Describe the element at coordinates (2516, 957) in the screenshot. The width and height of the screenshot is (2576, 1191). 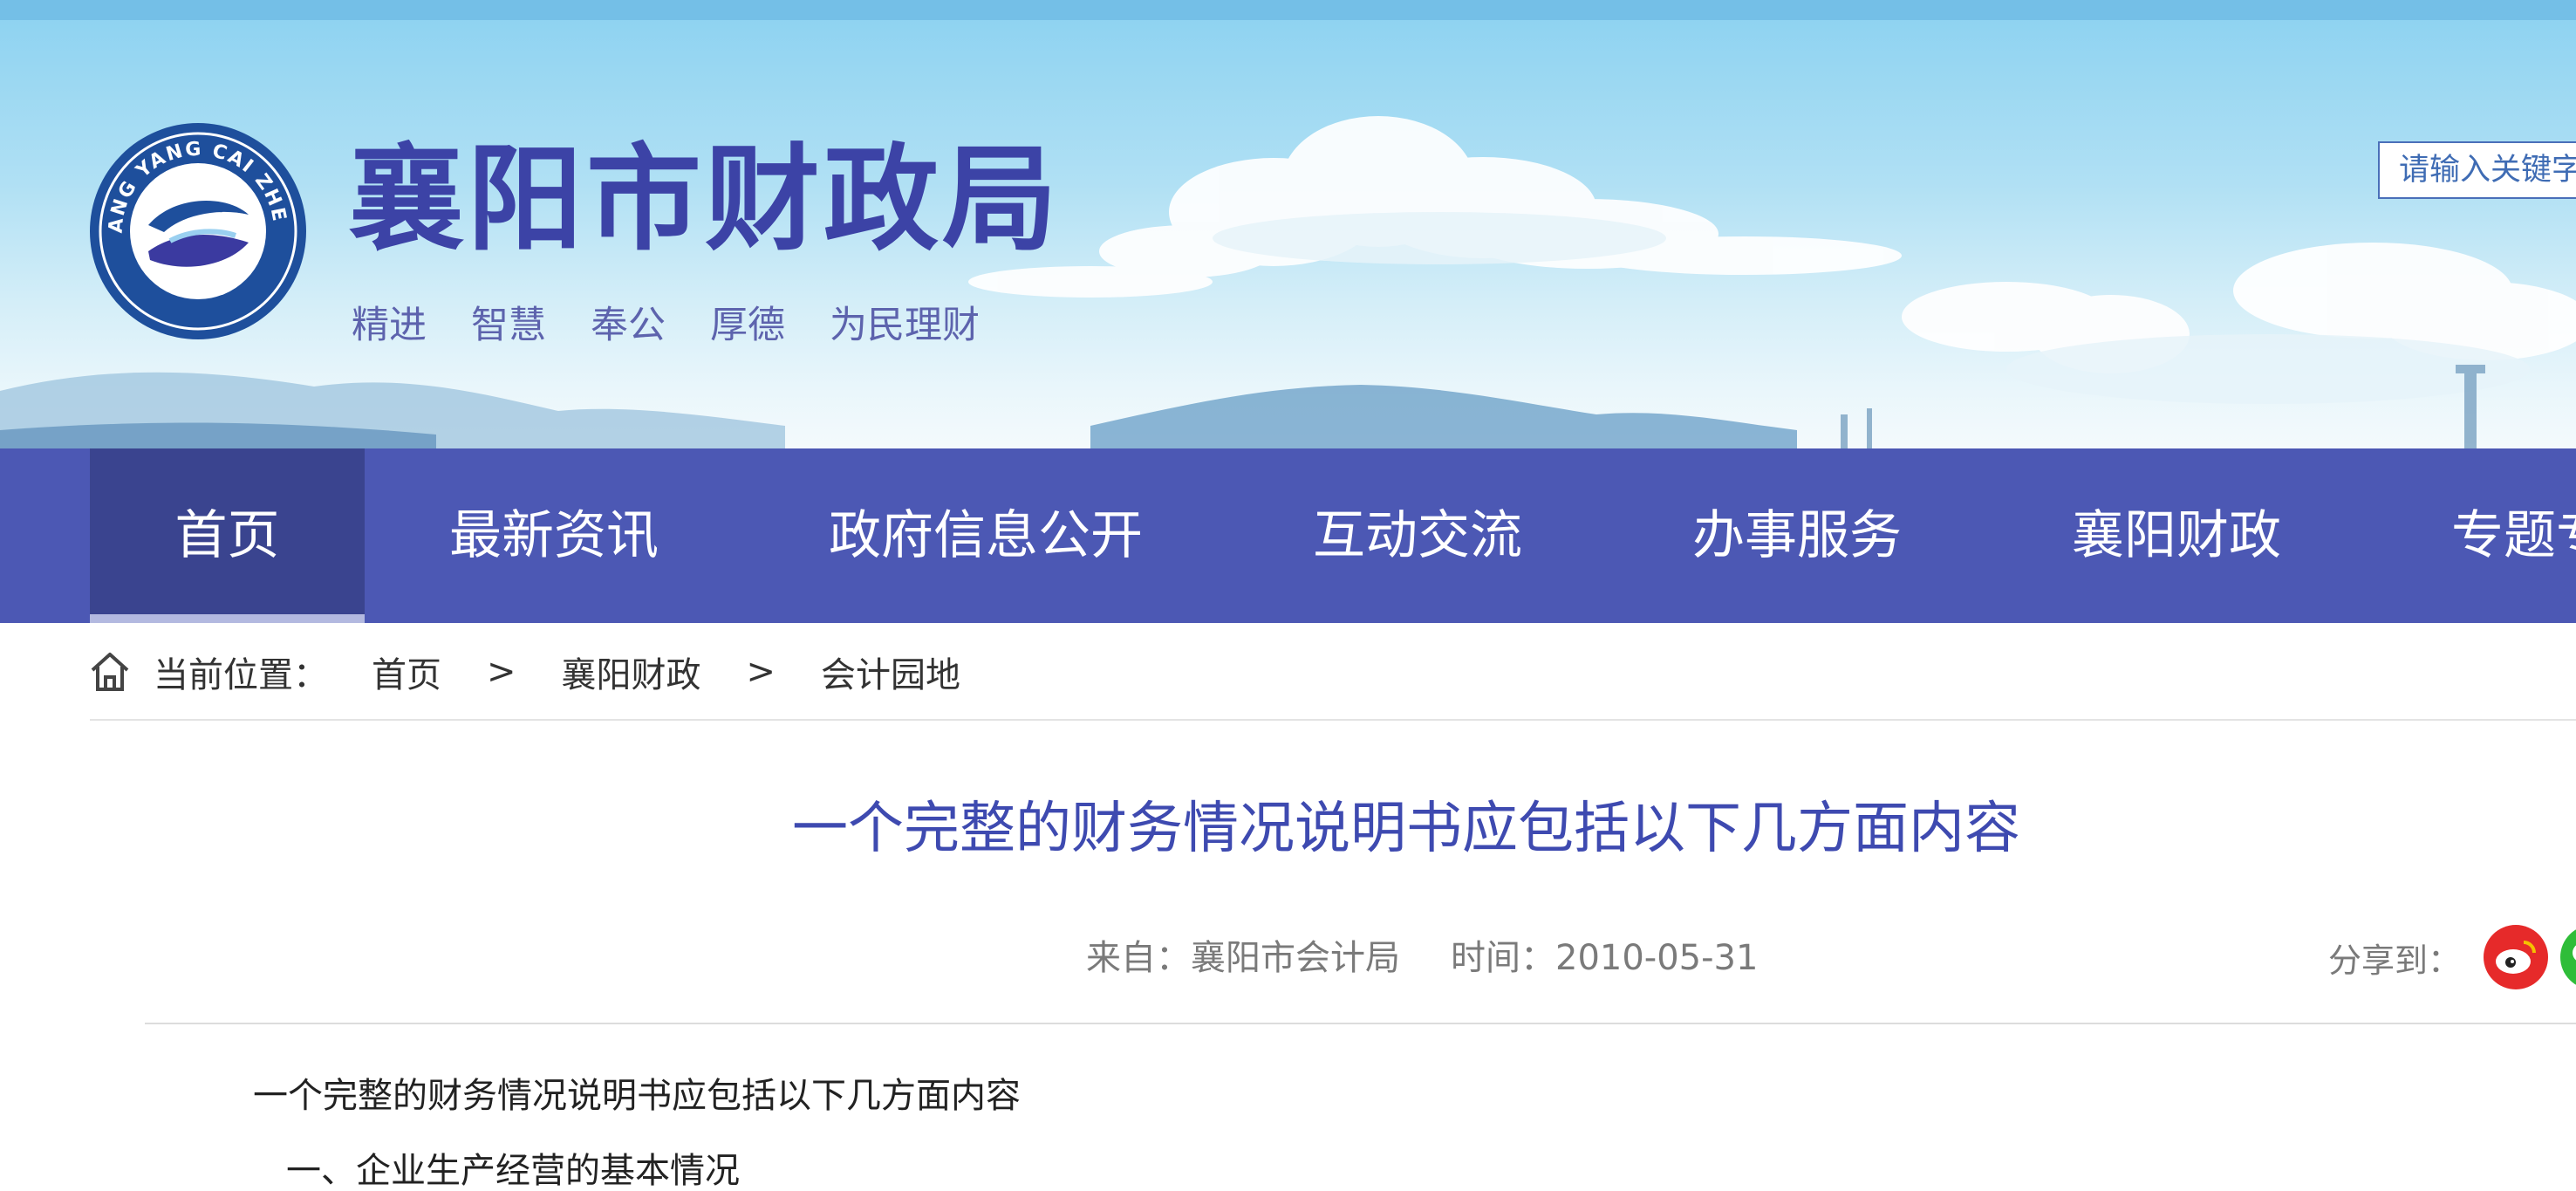
I see `weibo-icon` at that location.